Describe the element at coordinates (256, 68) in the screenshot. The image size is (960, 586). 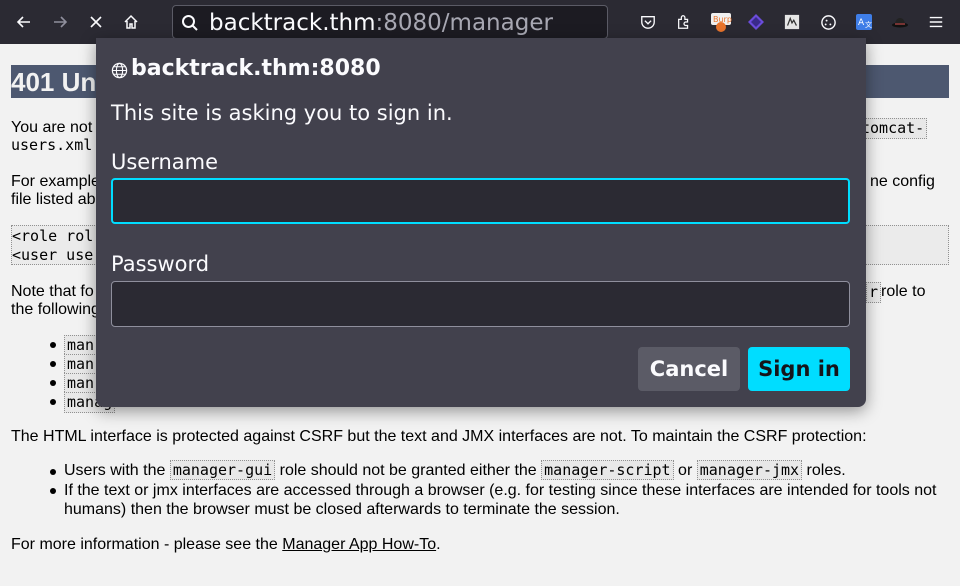
I see `dialog-host: backtrack.thm:8080` at that location.